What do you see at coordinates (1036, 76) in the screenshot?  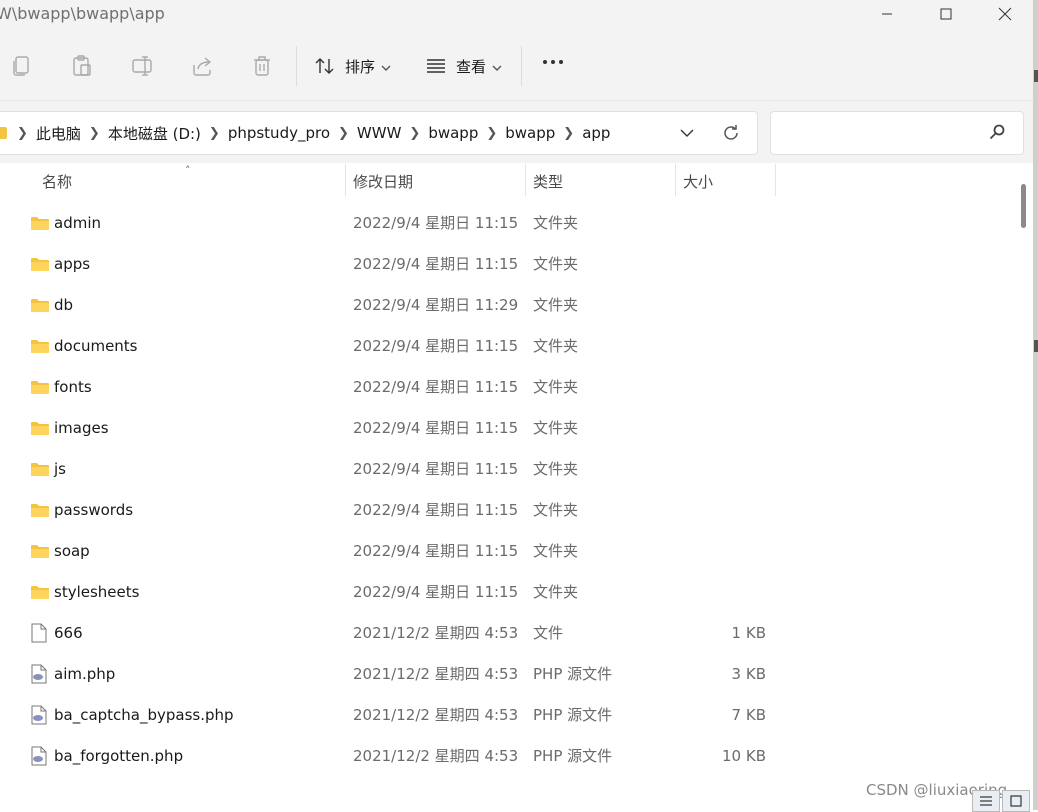 I see `background-window-mark` at bounding box center [1036, 76].